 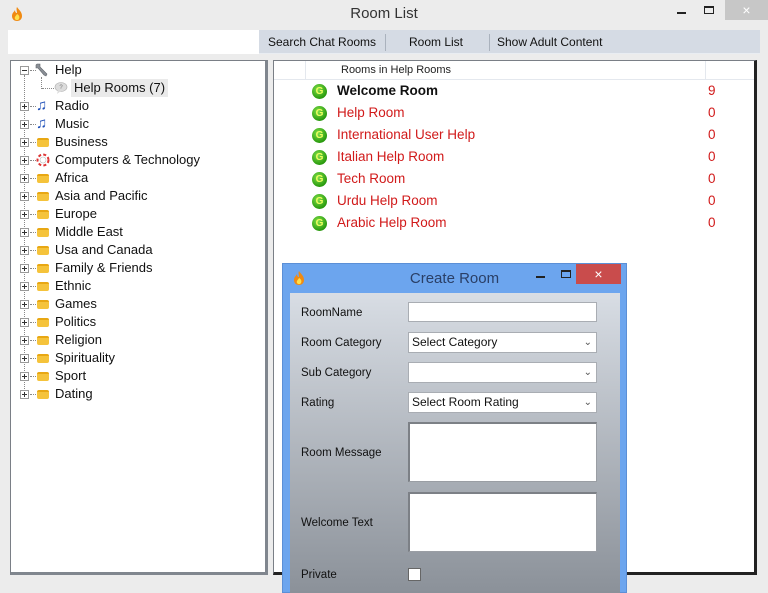 I want to click on room-row: G Arabic Help Room 0, so click(x=514, y=223).